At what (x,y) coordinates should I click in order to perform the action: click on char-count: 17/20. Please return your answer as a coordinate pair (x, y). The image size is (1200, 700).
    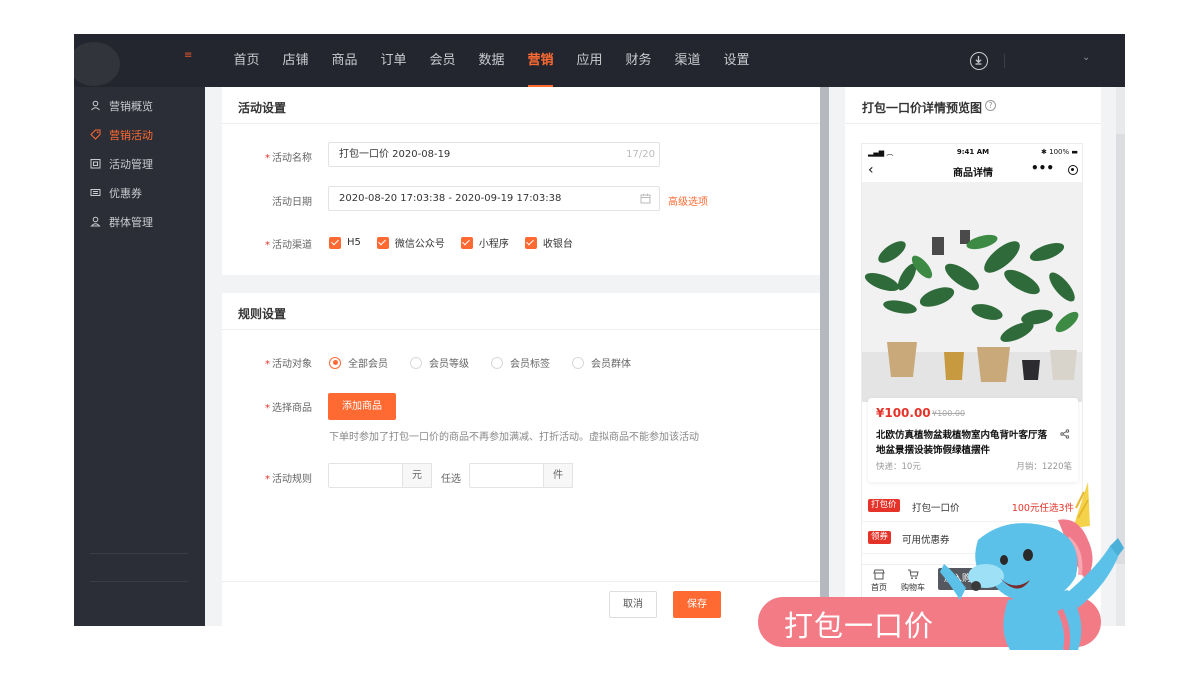
    Looking at the image, I should click on (640, 154).